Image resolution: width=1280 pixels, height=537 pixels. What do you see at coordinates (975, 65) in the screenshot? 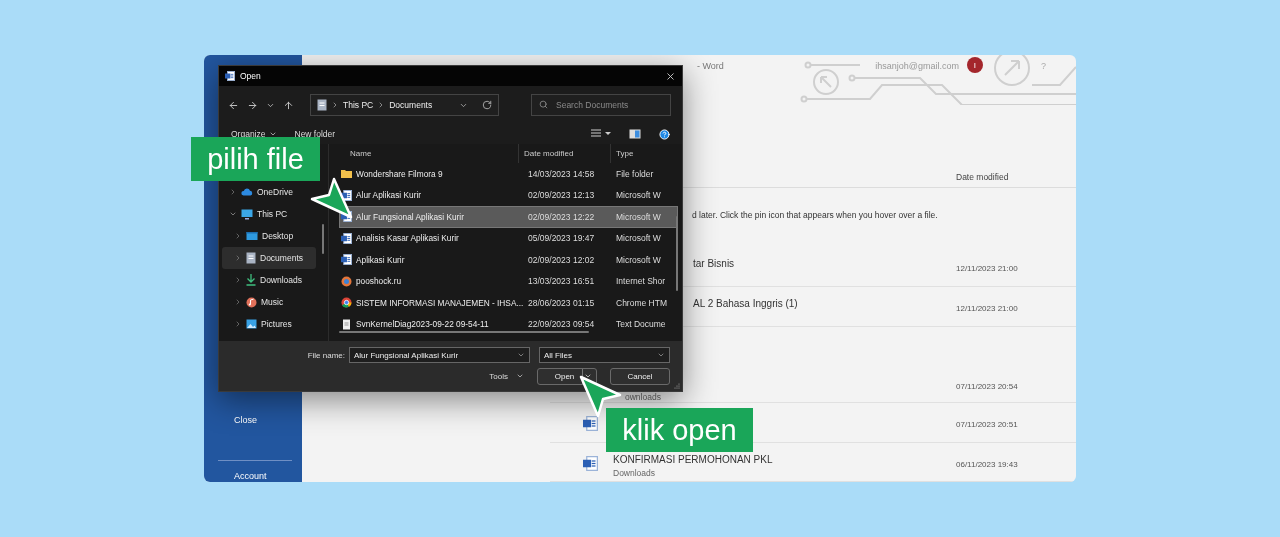
I see `account-avatar: I` at bounding box center [975, 65].